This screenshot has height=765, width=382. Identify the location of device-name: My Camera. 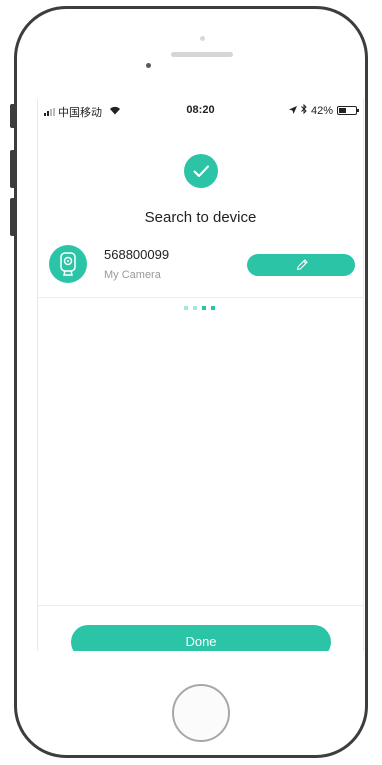
(132, 275).